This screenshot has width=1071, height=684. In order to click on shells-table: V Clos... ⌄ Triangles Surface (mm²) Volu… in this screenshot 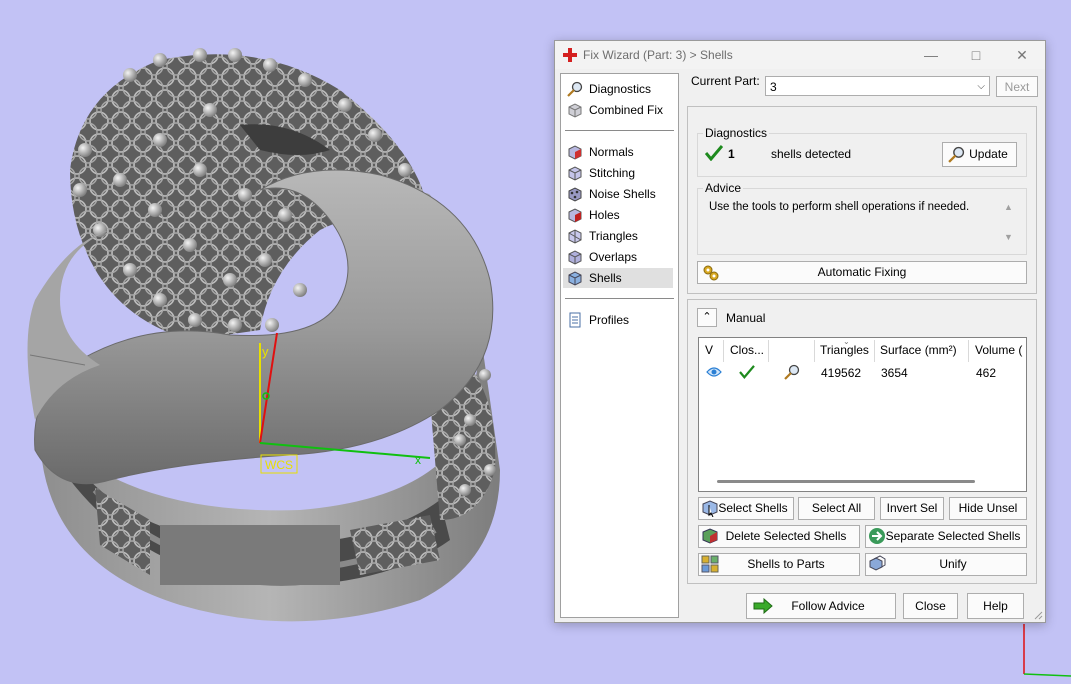, I will do `click(862, 414)`.